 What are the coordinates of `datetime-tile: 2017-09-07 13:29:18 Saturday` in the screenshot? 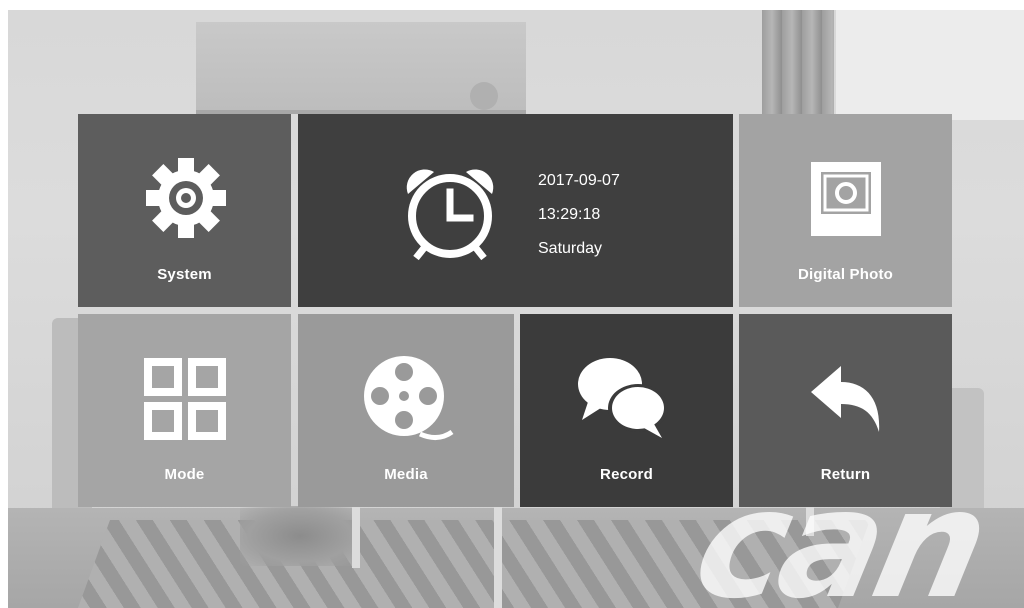 It's located at (515, 210).